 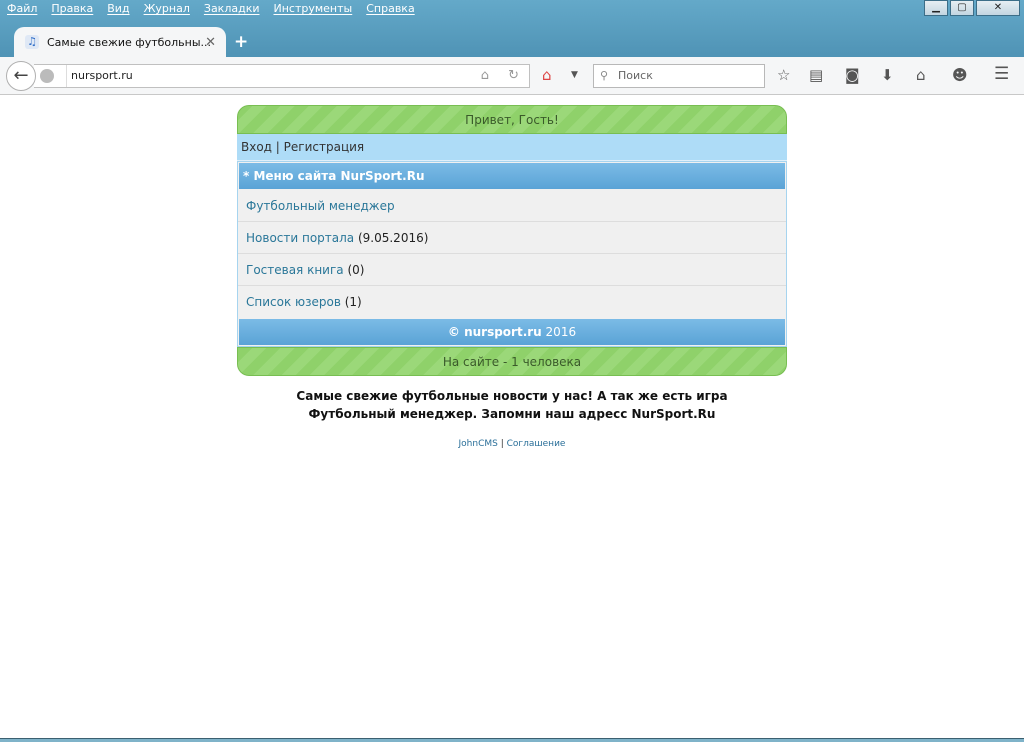 I want to click on menu-item: Новости портала (9.05.2016), so click(x=512, y=238).